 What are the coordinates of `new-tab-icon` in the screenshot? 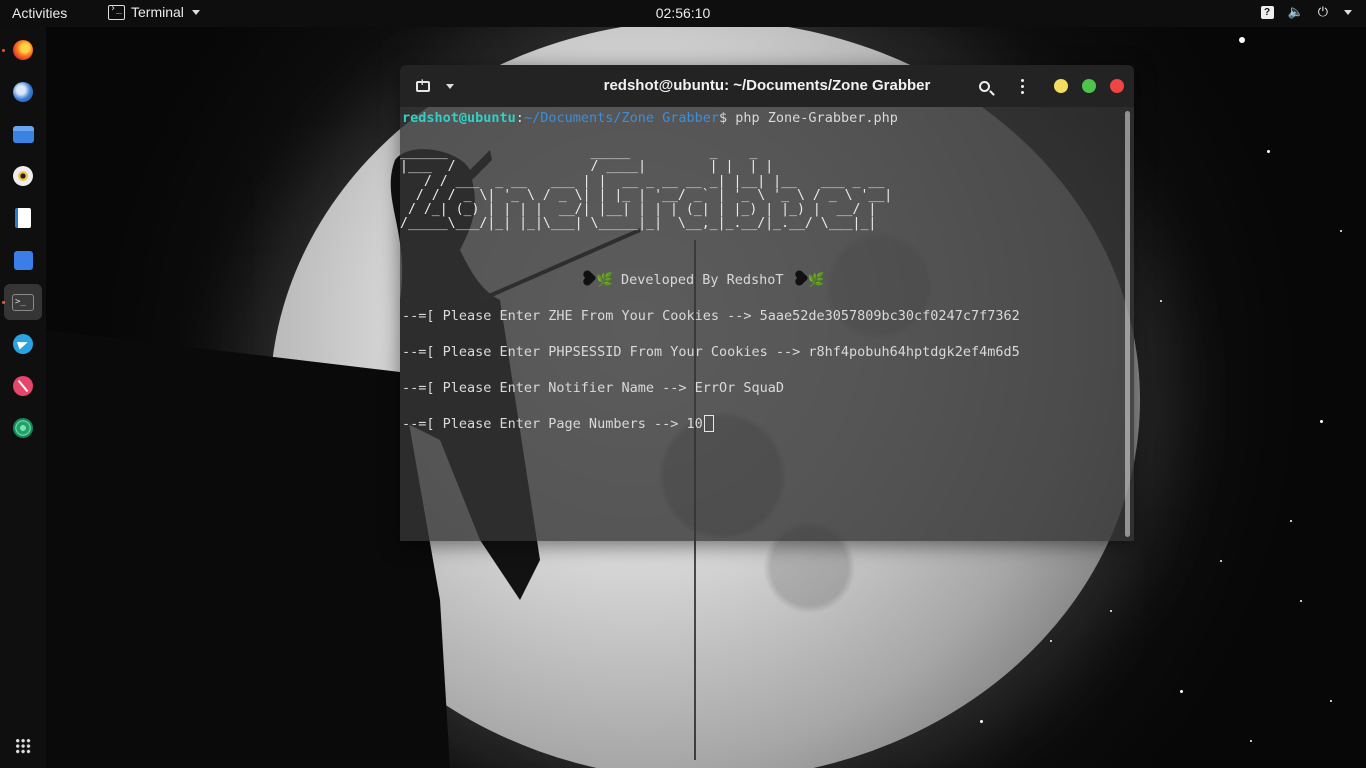 It's located at (423, 84).